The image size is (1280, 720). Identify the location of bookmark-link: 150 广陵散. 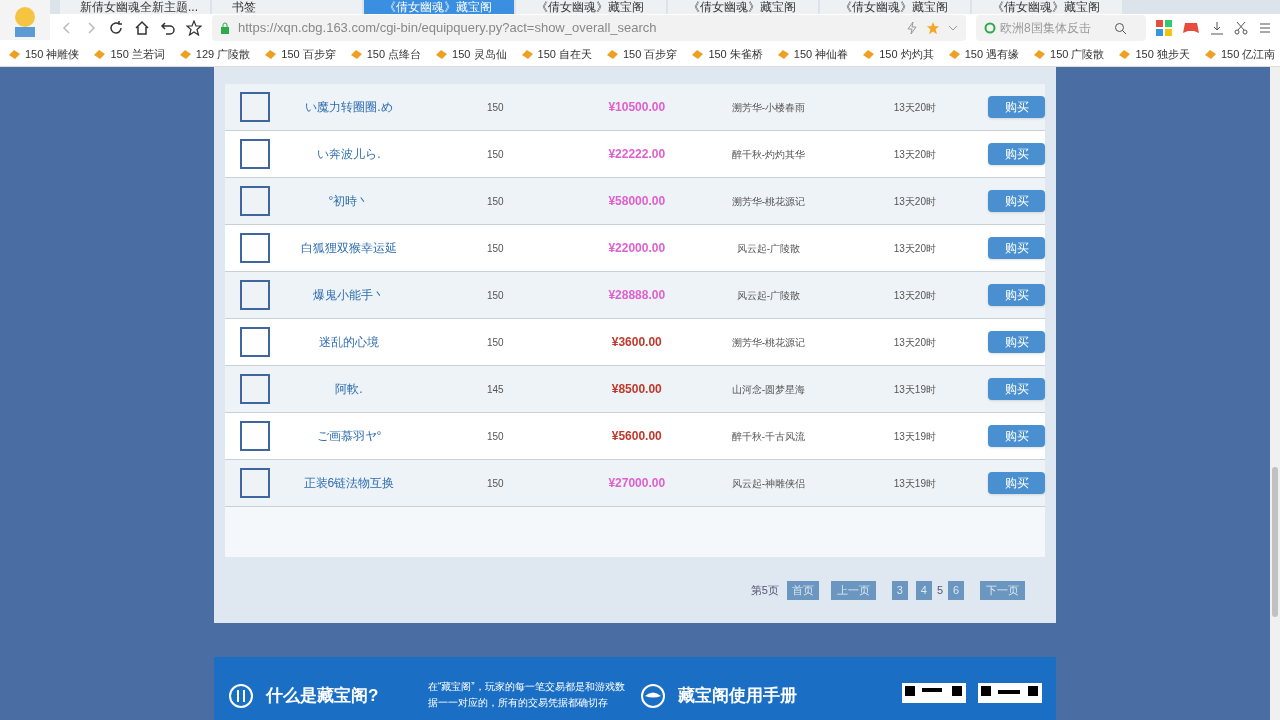
(1077, 54).